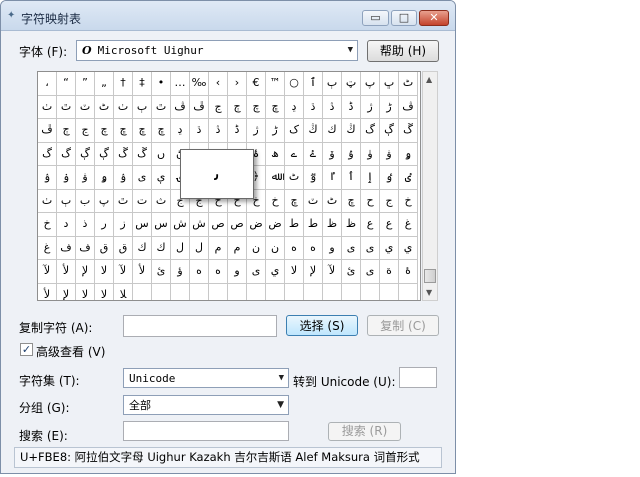 This screenshot has width=640, height=477. I want to click on character-cell: ۋ, so click(85, 178).